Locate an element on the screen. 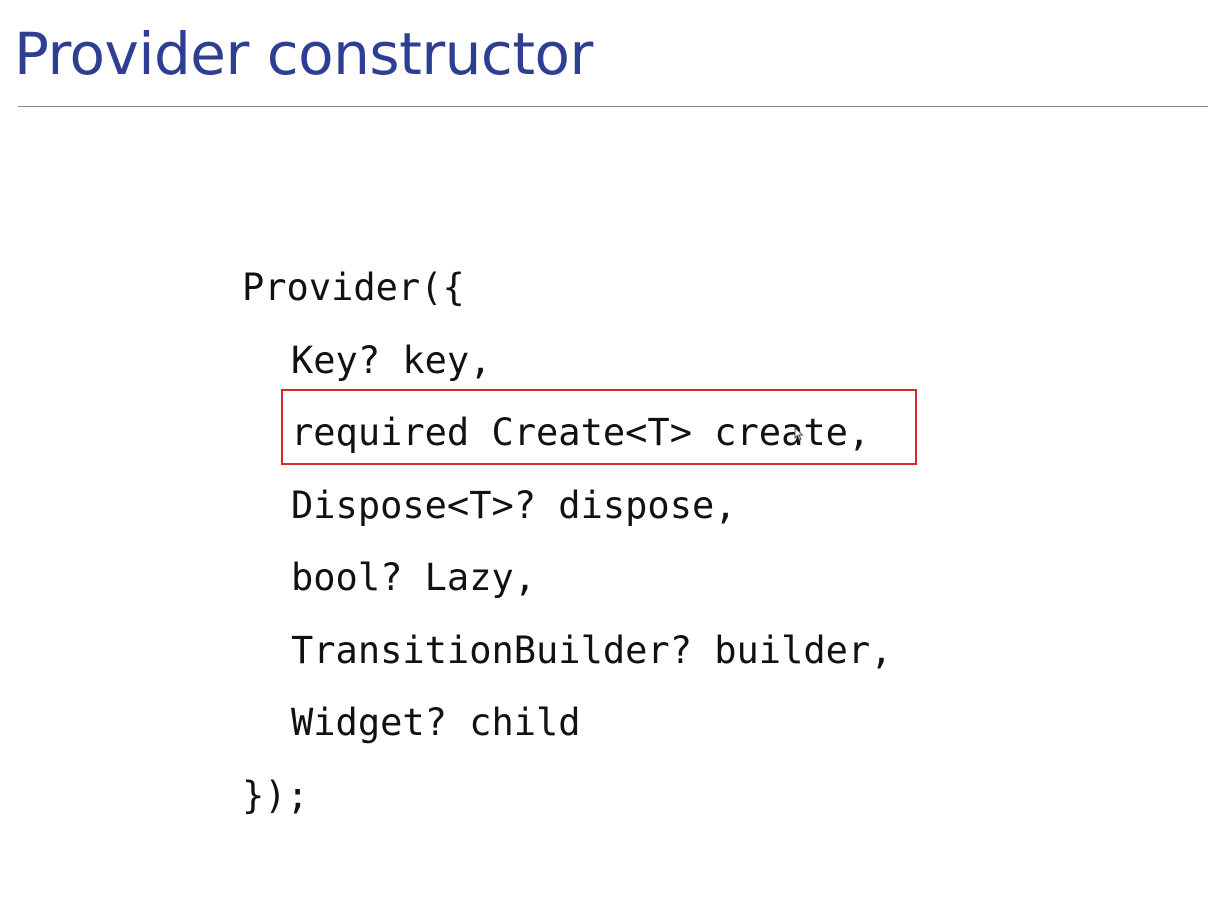  code-line-key: Key? key, is located at coordinates (391, 360).